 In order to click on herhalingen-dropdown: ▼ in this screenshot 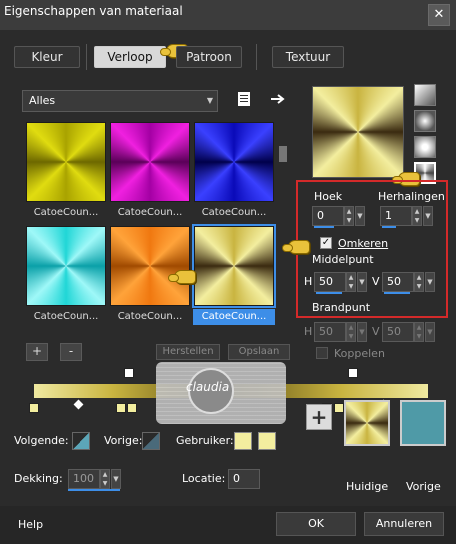, I will do `click(428, 216)`.